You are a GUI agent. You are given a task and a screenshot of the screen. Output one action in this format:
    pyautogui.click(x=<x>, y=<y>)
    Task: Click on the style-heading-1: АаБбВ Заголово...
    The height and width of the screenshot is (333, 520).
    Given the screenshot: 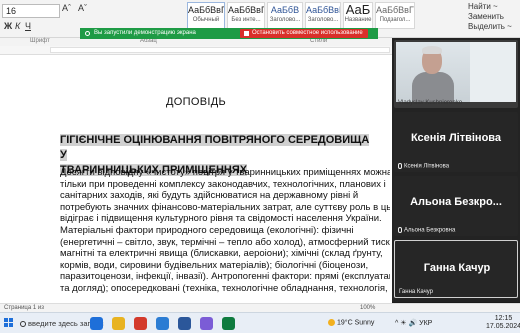 What is the action you would take?
    pyautogui.click(x=285, y=15)
    